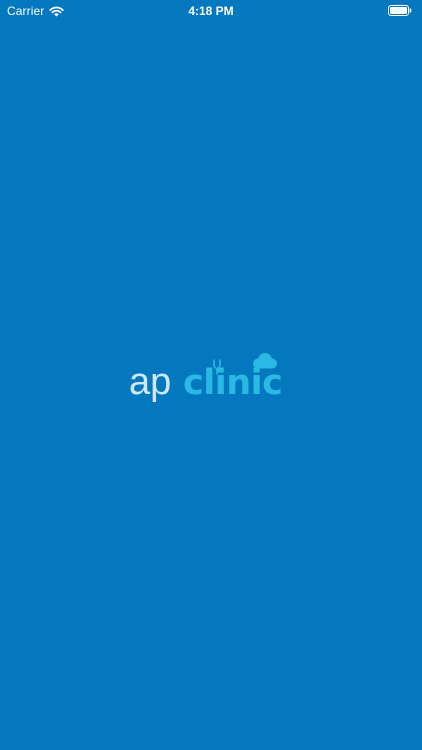 This screenshot has height=750, width=422. What do you see at coordinates (232, 383) in the screenshot?
I see `brand-clinic-text: clinic` at bounding box center [232, 383].